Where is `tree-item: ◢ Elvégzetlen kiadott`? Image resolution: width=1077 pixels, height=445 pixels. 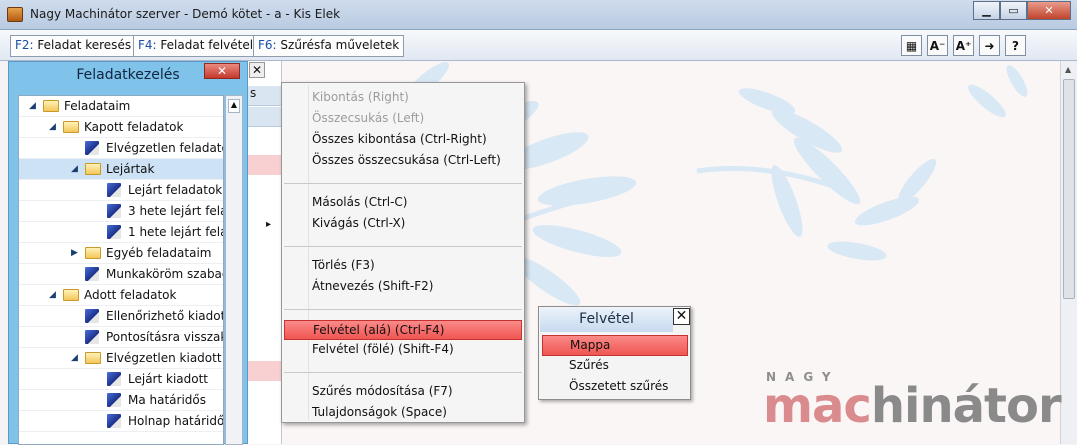 tree-item: ◢ Elvégzetlen kiadott is located at coordinates (121, 358).